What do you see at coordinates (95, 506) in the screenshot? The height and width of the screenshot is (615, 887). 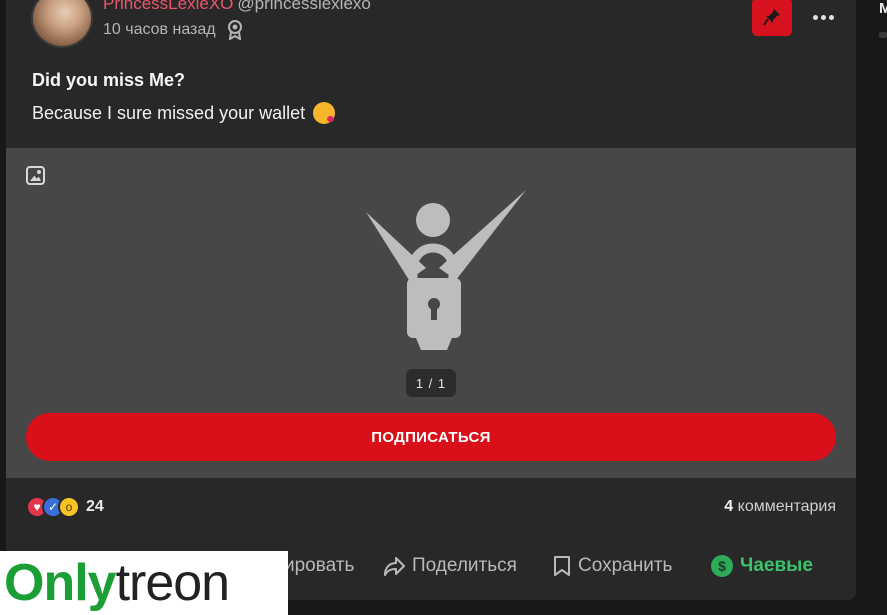 I see `reaction-count: 24` at bounding box center [95, 506].